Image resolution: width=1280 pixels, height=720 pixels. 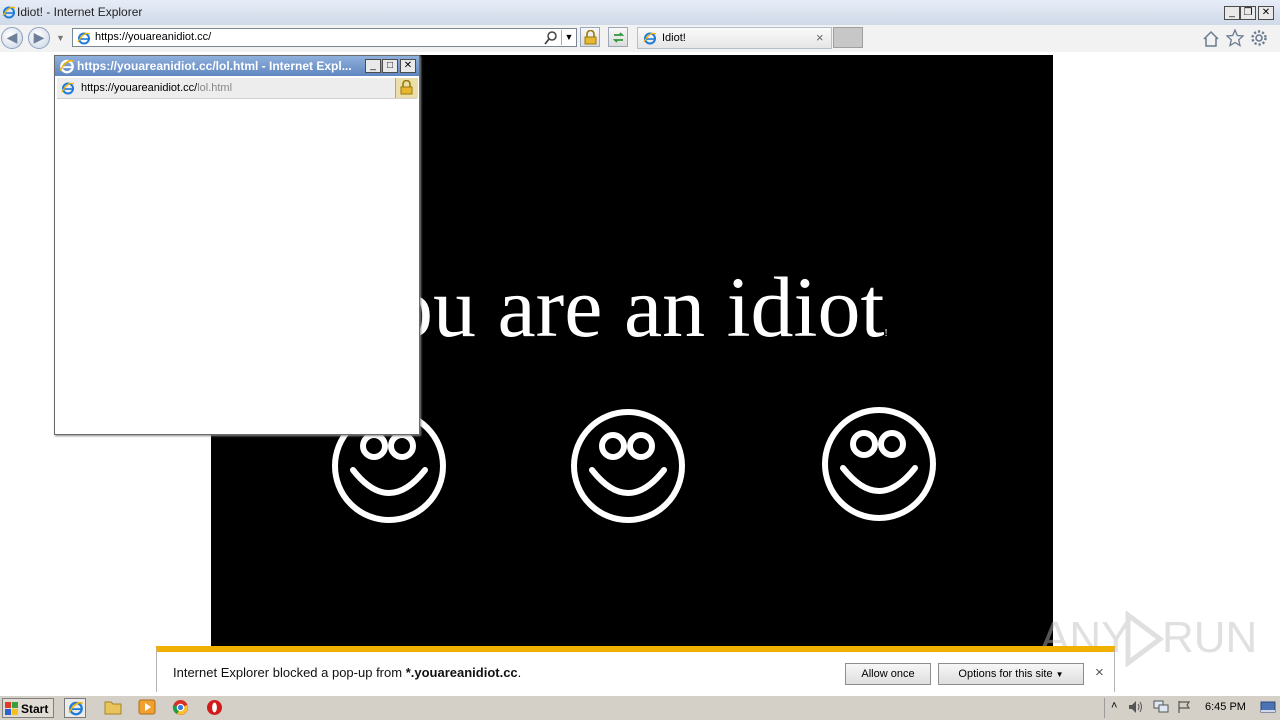 I want to click on refresh-icon, so click(x=618, y=37).